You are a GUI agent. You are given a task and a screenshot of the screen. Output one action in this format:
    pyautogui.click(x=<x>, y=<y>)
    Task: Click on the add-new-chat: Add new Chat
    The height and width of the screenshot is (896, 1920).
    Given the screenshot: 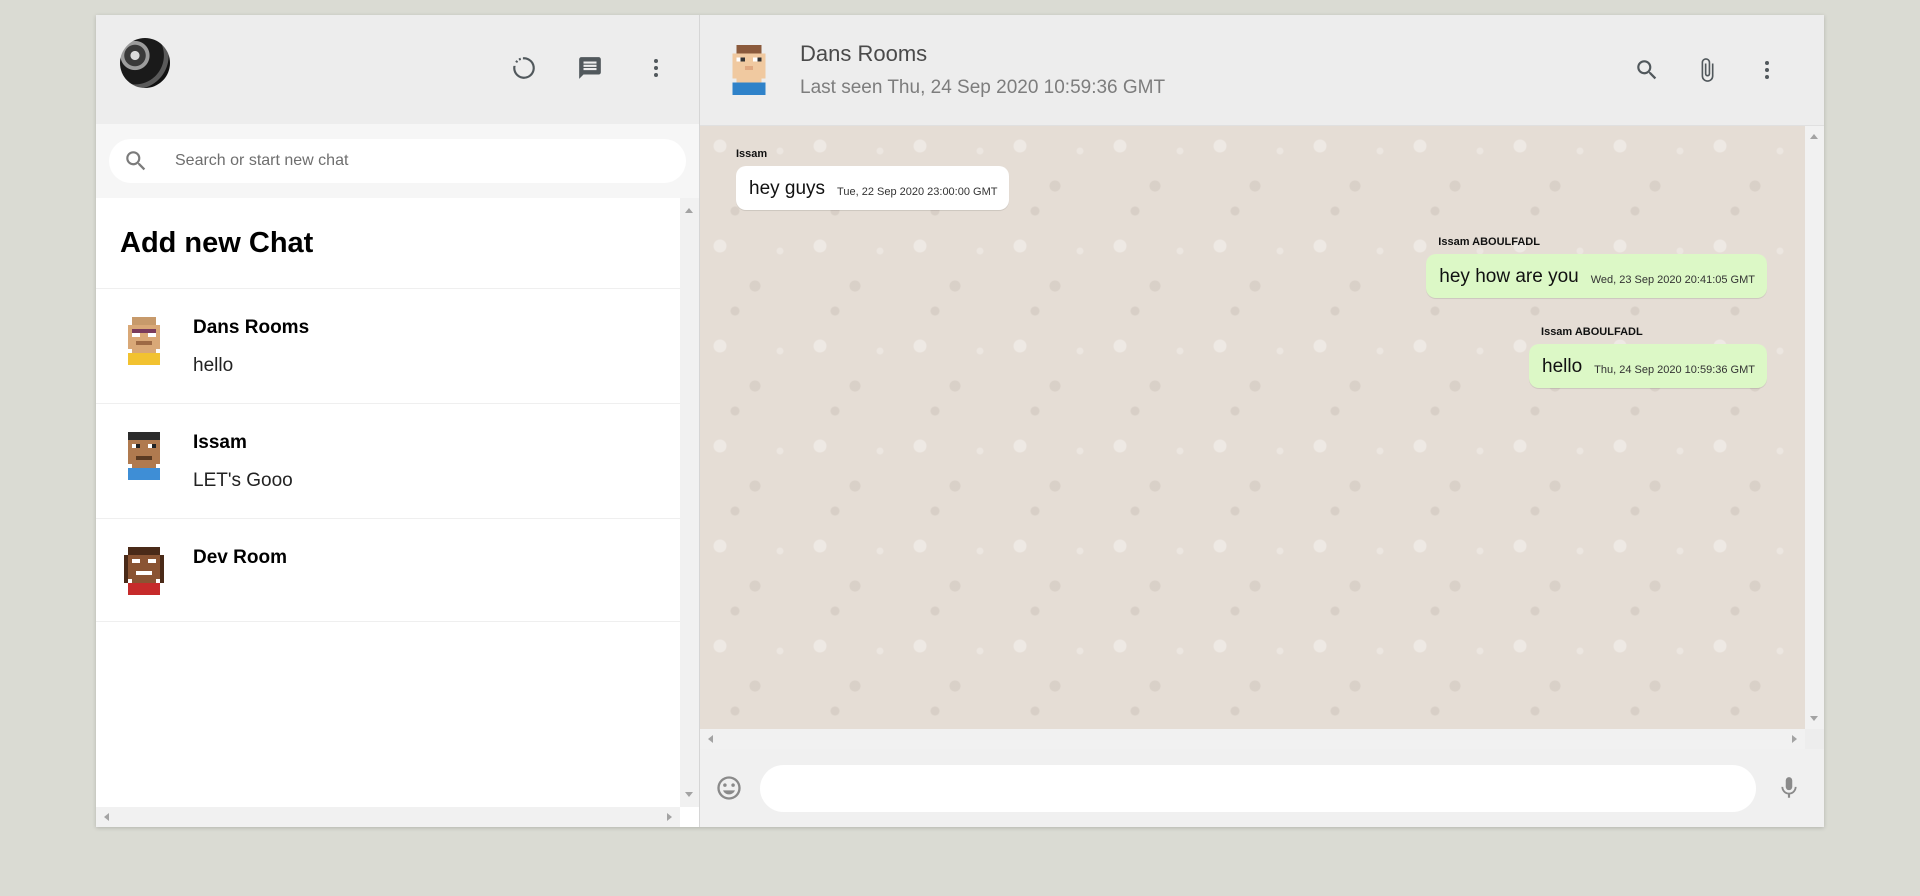 What is the action you would take?
    pyautogui.click(x=388, y=243)
    